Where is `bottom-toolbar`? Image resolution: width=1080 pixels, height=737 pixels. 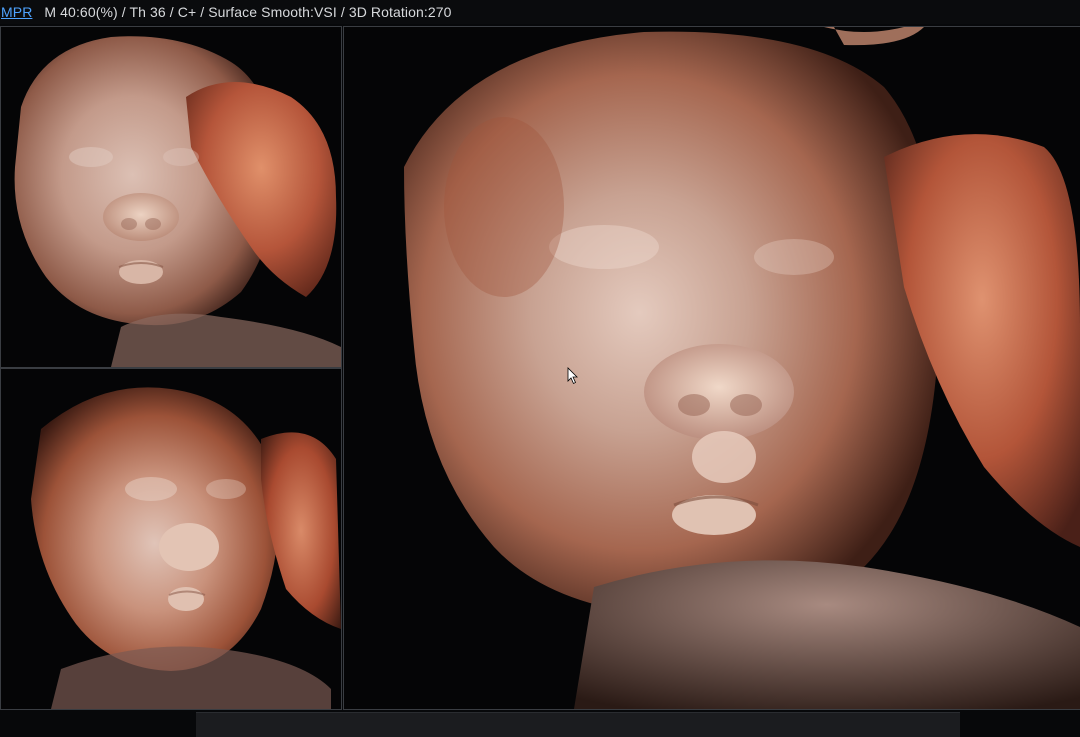 bottom-toolbar is located at coordinates (578, 724).